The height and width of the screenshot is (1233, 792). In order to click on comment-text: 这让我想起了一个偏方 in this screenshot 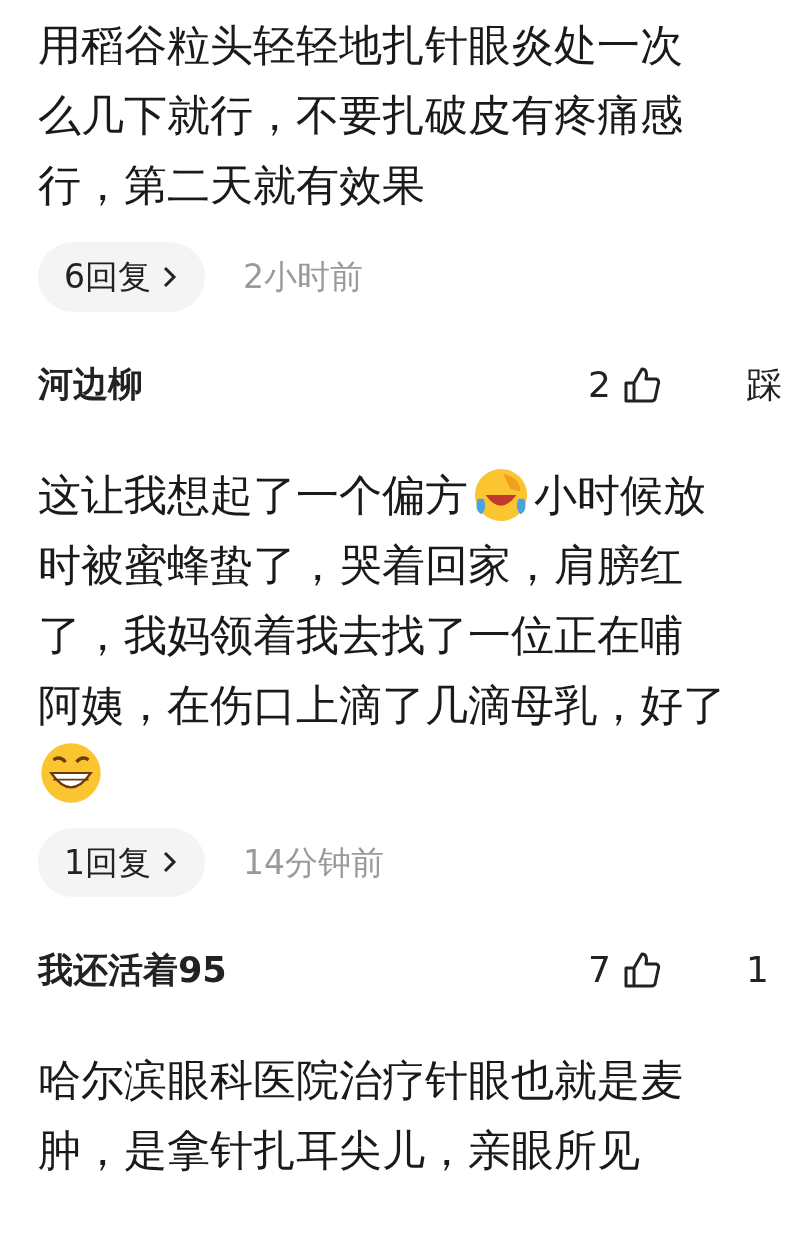, I will do `click(253, 495)`.